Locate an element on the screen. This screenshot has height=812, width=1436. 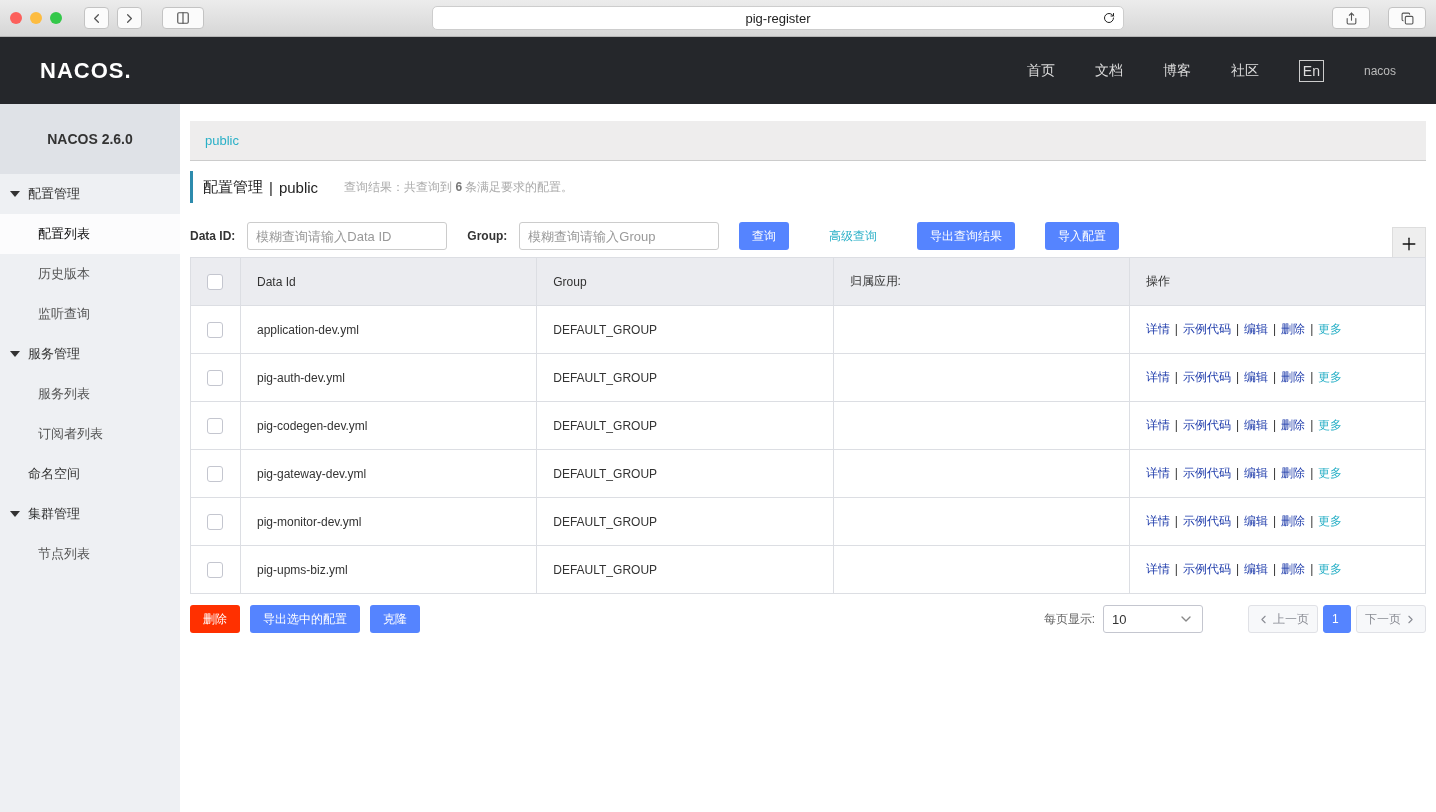
nav-link: 文档 is located at coordinates (1108, 70).